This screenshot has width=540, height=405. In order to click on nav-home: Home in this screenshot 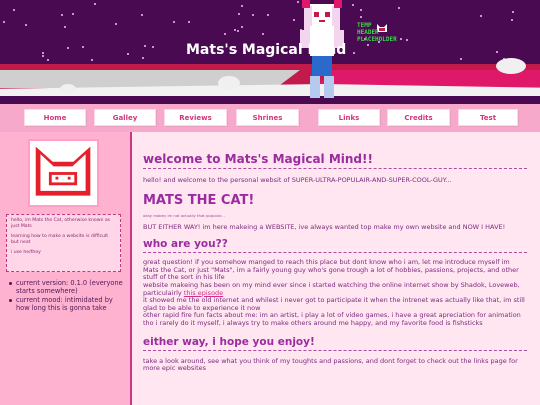, I will do `click(55, 117)`.